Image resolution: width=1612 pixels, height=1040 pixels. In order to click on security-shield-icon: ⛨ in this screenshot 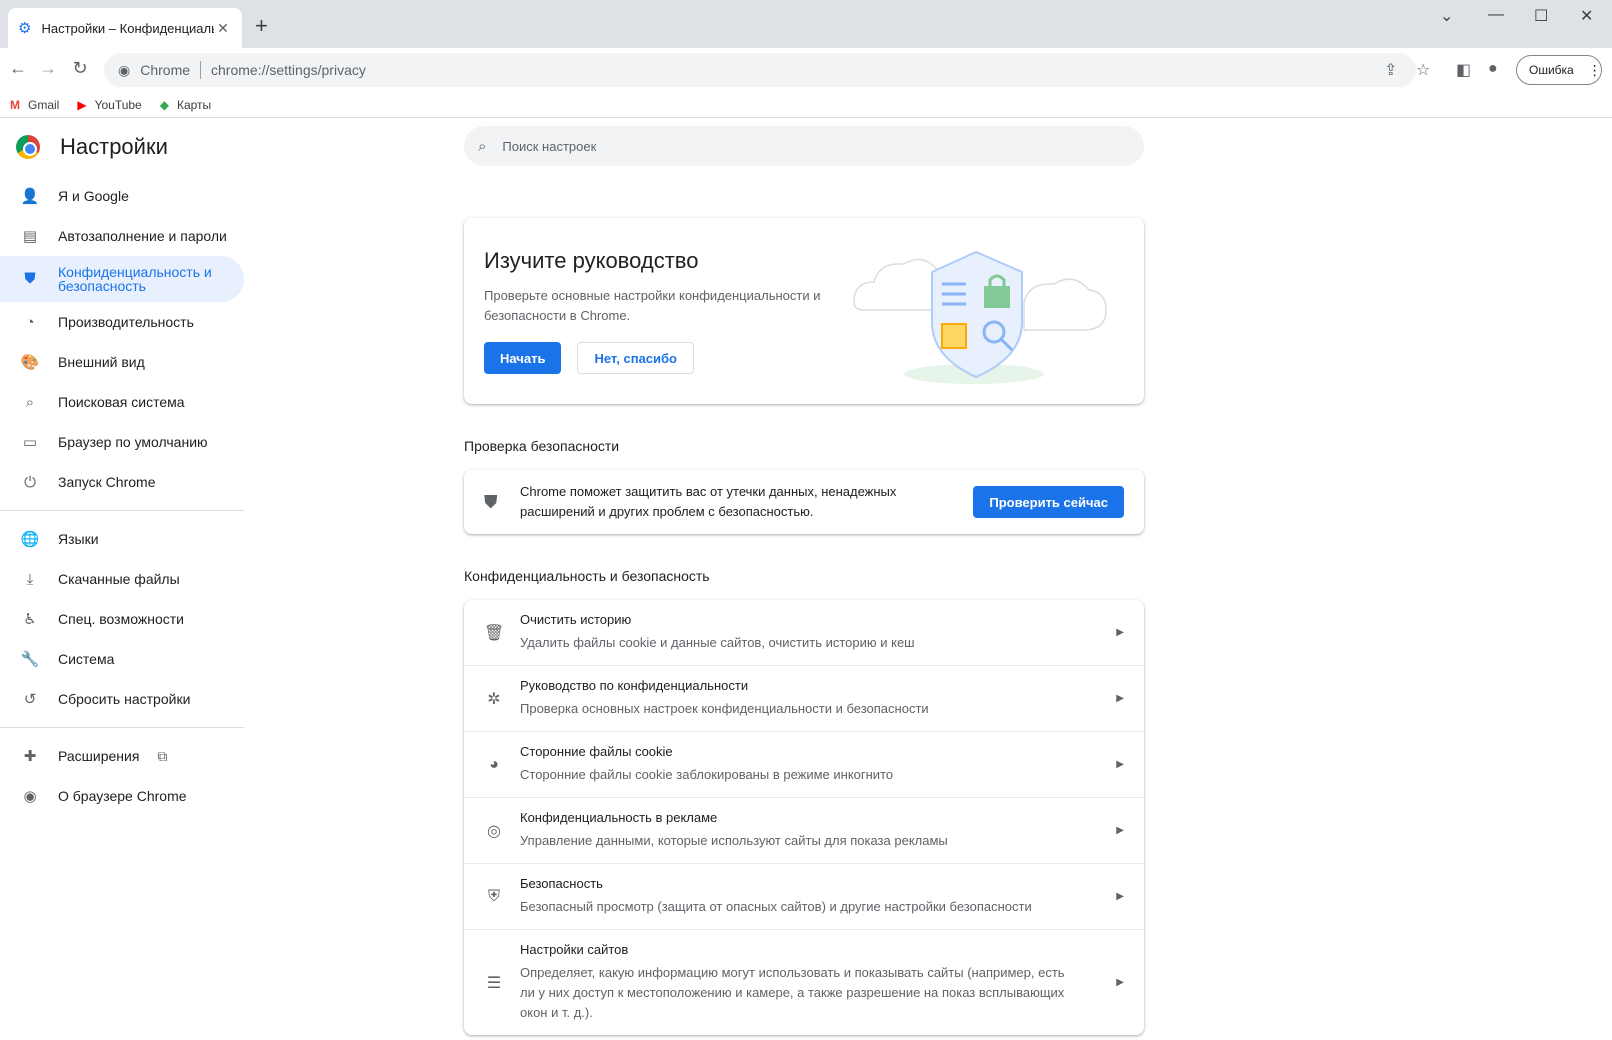, I will do `click(494, 897)`.